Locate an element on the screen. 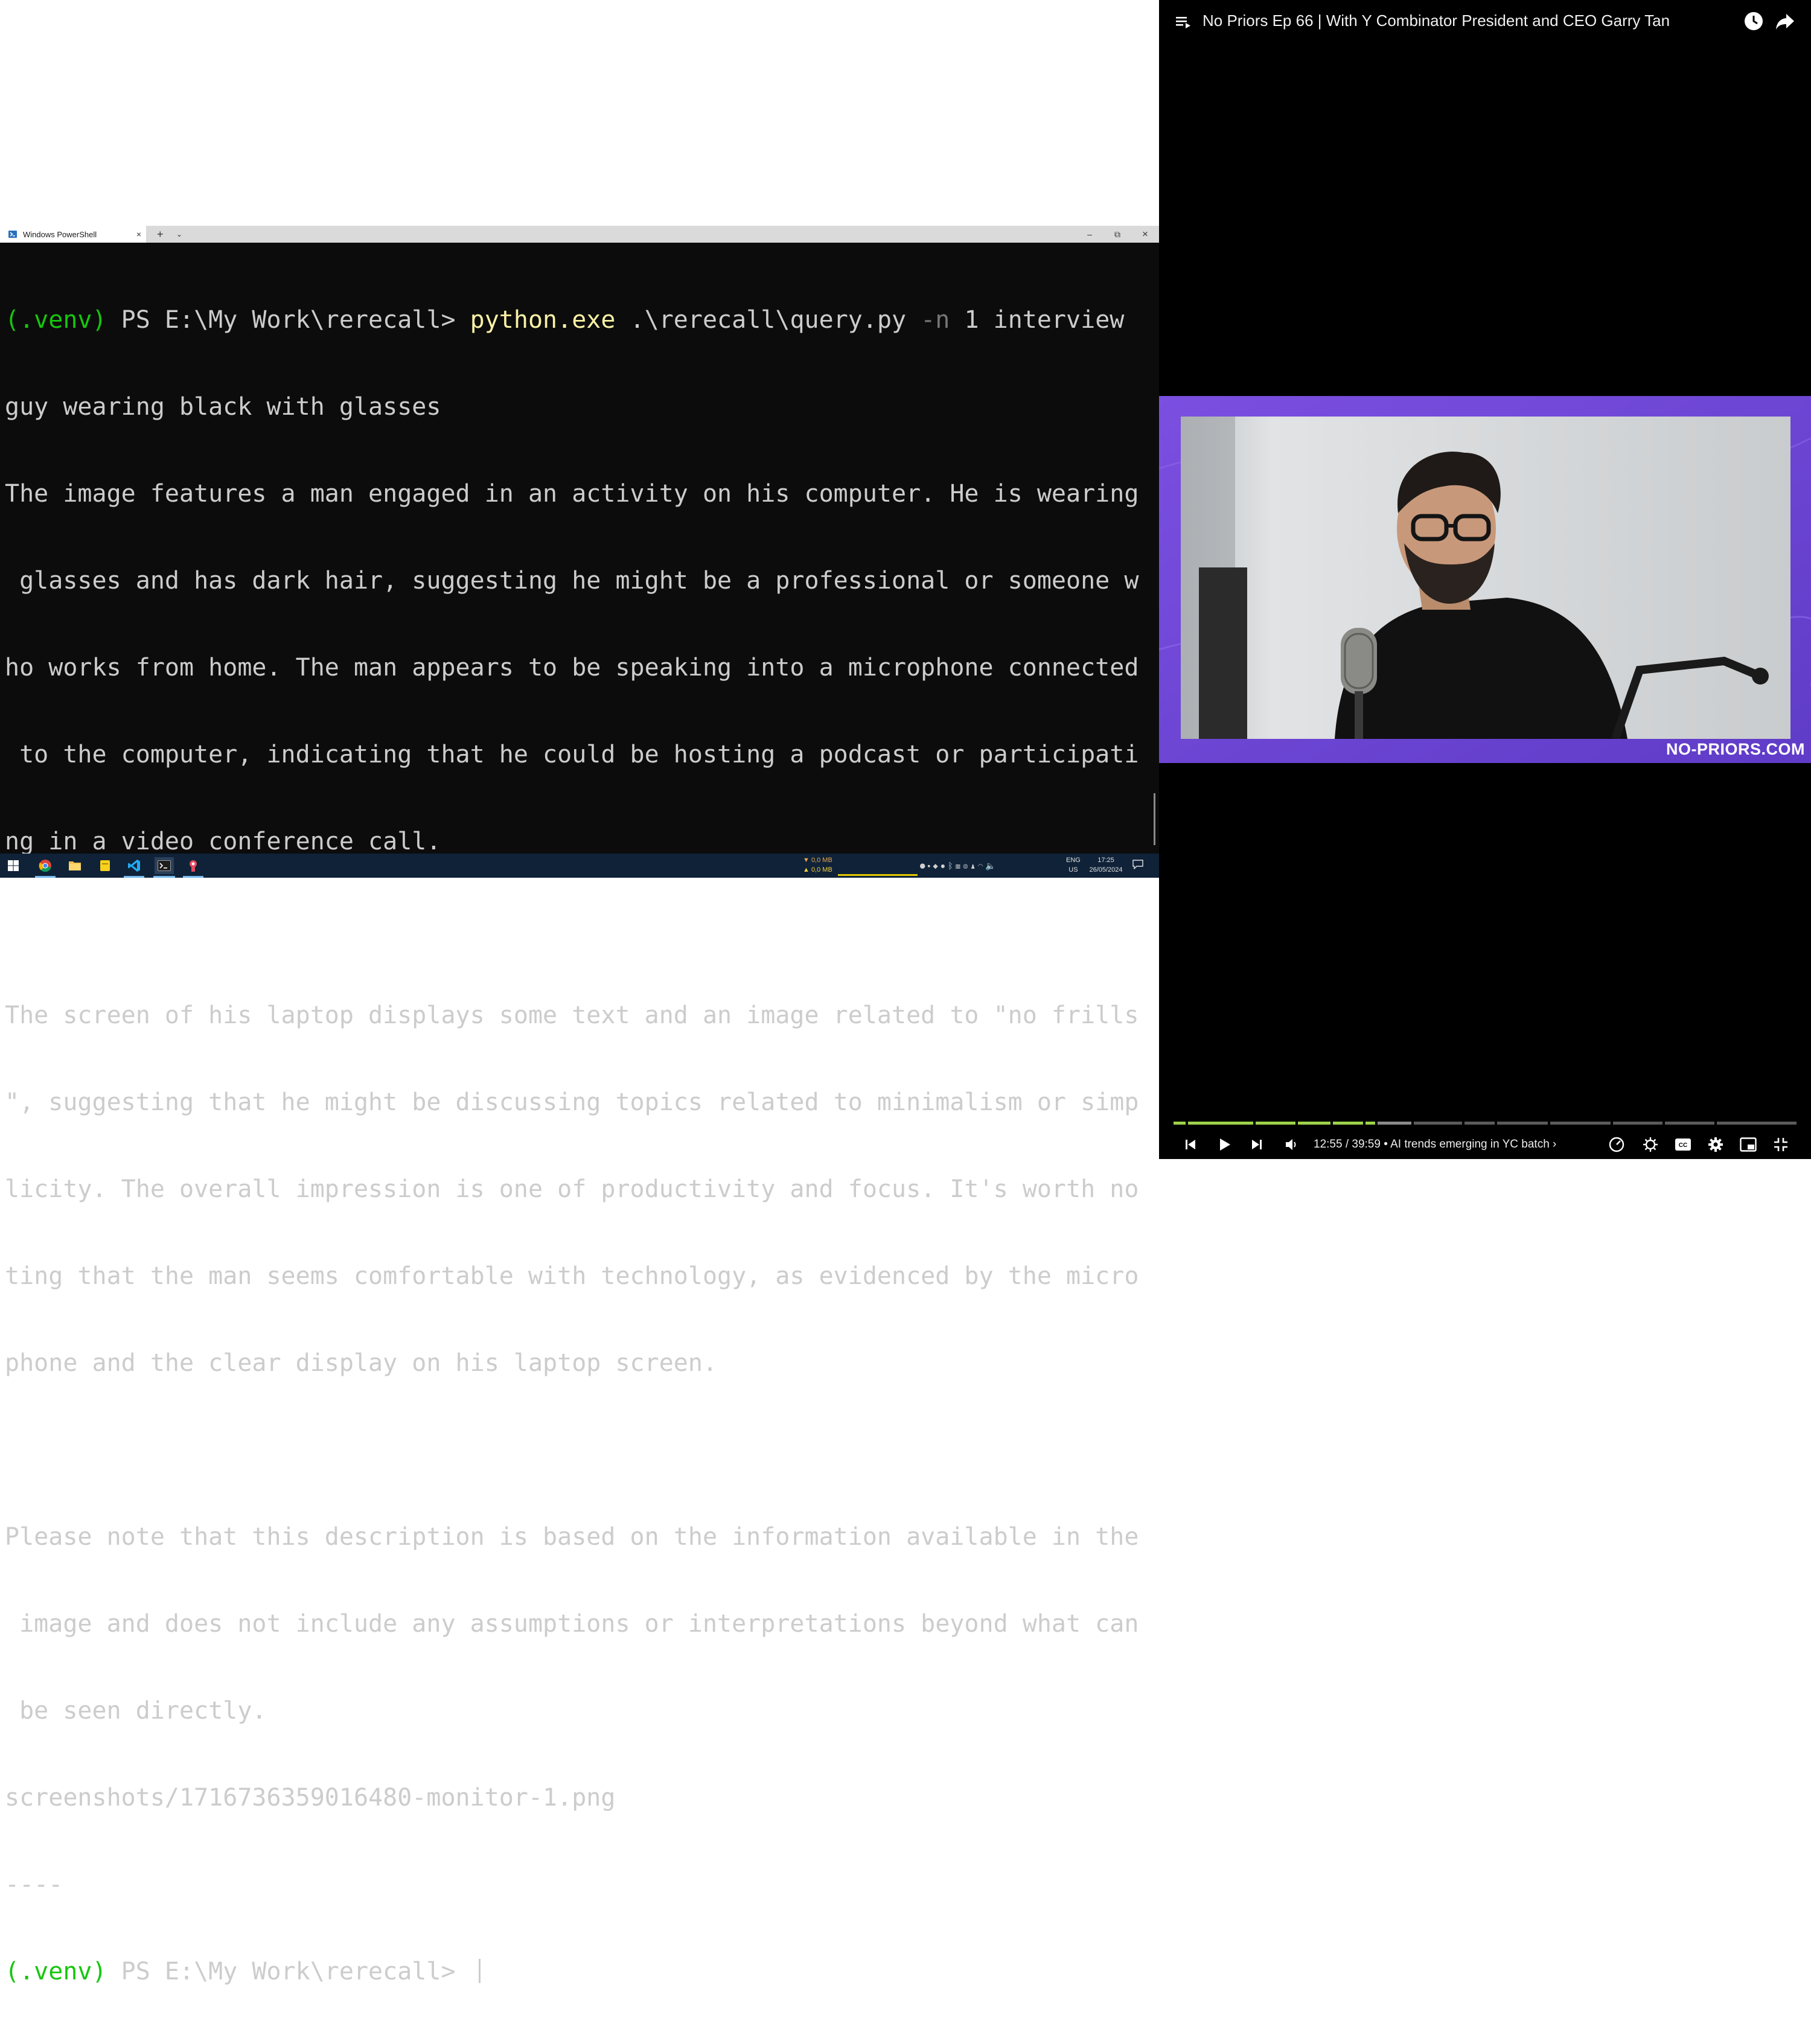 Image resolution: width=1811 pixels, height=2044 pixels. exit-fullscreen-icon is located at coordinates (1781, 1144).